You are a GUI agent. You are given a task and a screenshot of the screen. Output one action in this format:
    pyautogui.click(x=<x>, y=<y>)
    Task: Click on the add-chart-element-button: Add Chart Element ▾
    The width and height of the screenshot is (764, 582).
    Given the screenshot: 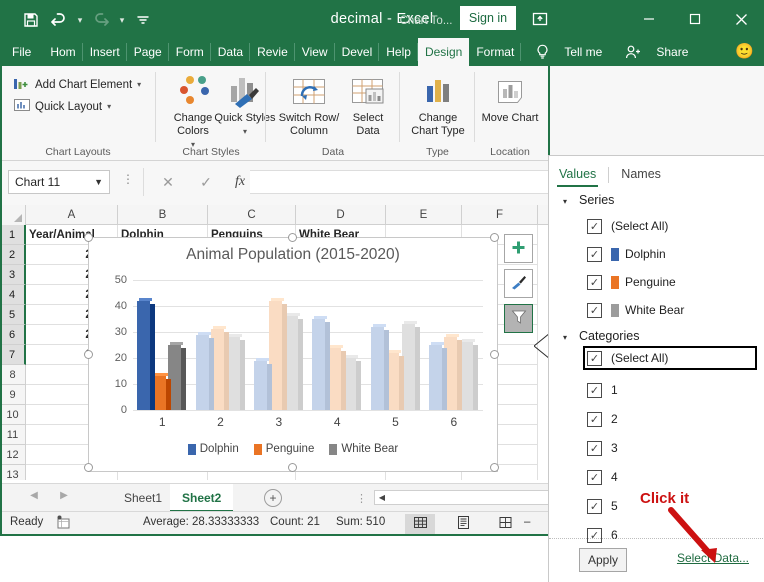 What is the action you would take?
    pyautogui.click(x=77, y=84)
    